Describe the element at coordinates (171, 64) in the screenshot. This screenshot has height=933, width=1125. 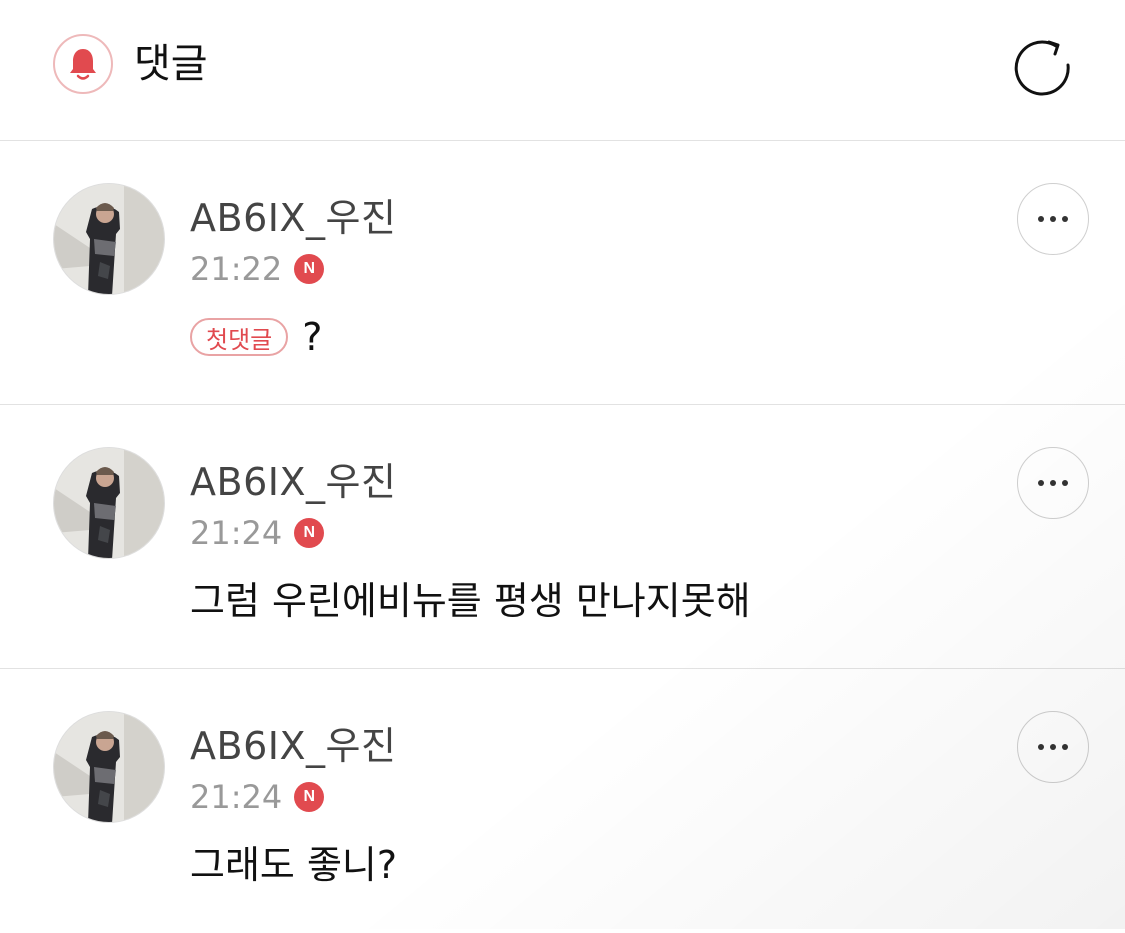
I see `page-title: 댓글` at that location.